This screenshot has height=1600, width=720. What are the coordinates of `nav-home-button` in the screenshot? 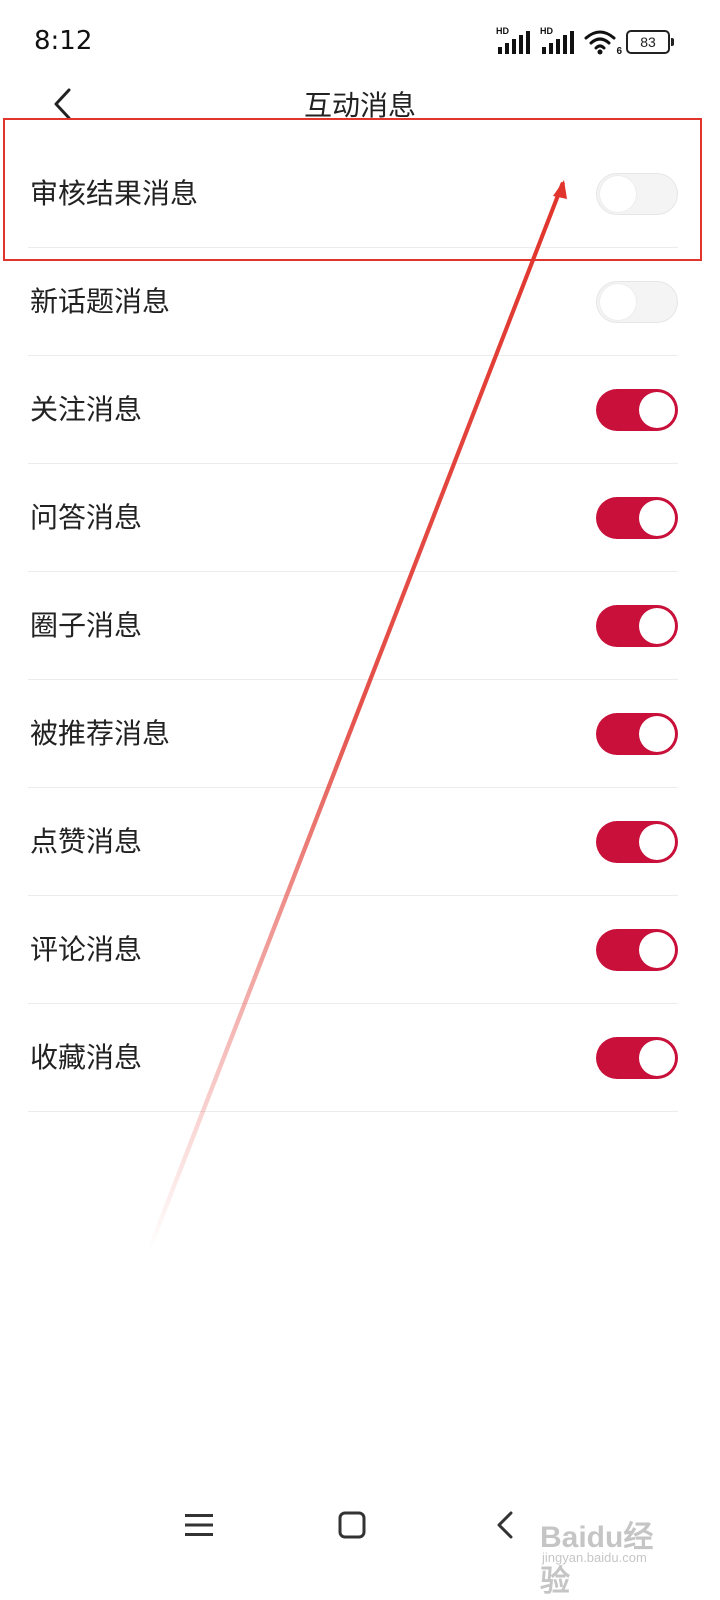 It's located at (352, 1525).